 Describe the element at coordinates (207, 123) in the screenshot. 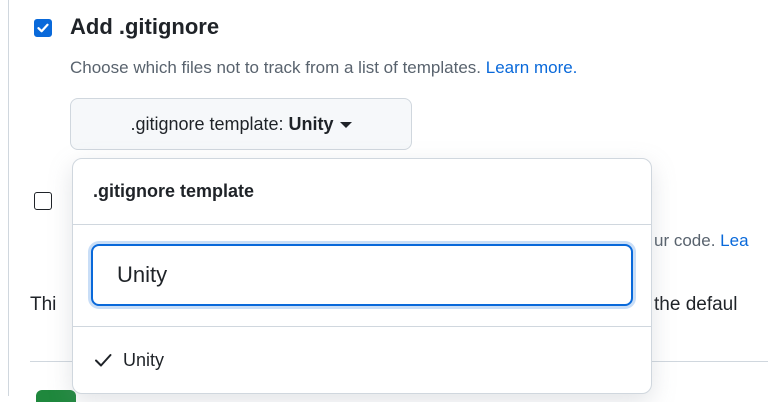

I see `template-button-prefix: .gitignore template:` at that location.